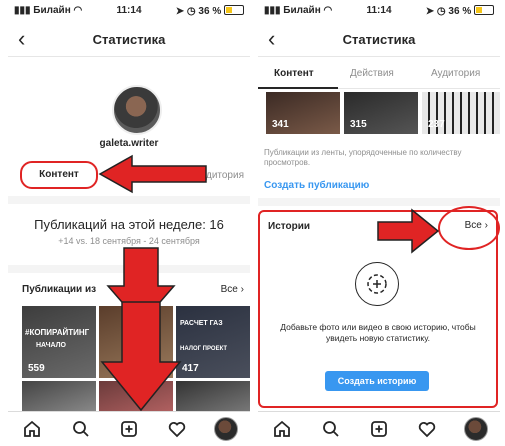 The width and height of the screenshot is (505, 446). I want to click on red-arrow-right-icon, so click(408, 231).